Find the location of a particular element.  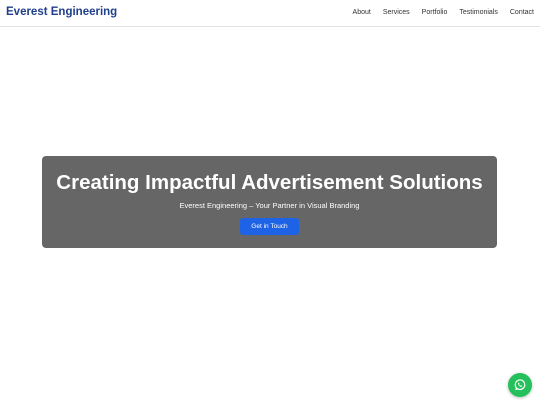

brand-logo-link: Everest Engineering is located at coordinates (61, 12).